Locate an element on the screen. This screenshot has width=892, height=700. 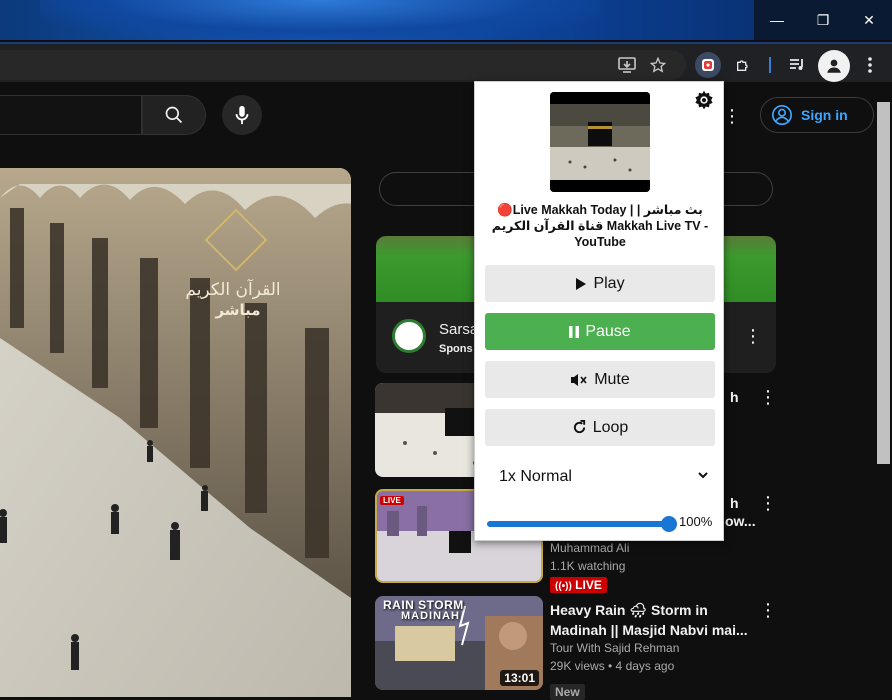
window-titlebar: — ❐ ✕ is located at coordinates (446, 20).